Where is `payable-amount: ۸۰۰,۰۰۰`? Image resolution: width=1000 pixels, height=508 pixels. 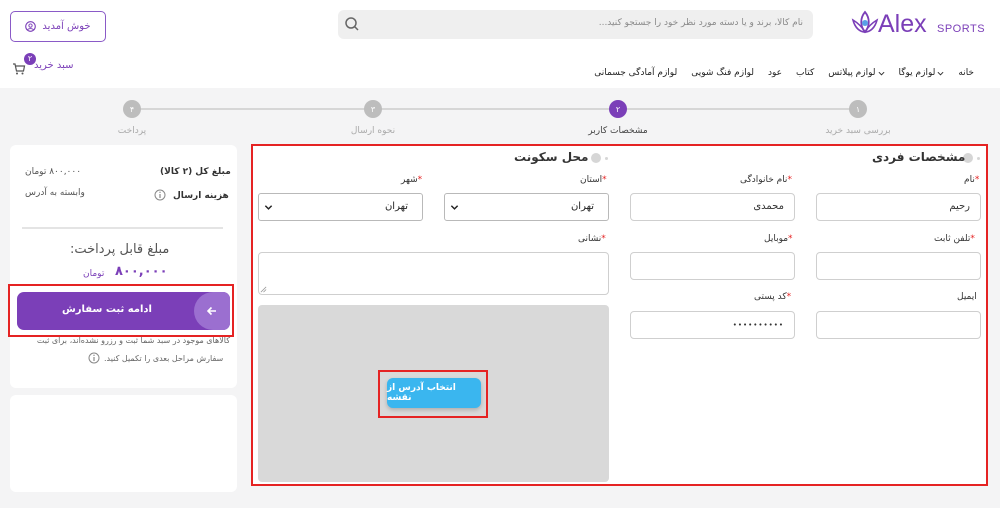 payable-amount: ۸۰۰,۰۰۰ is located at coordinates (141, 271).